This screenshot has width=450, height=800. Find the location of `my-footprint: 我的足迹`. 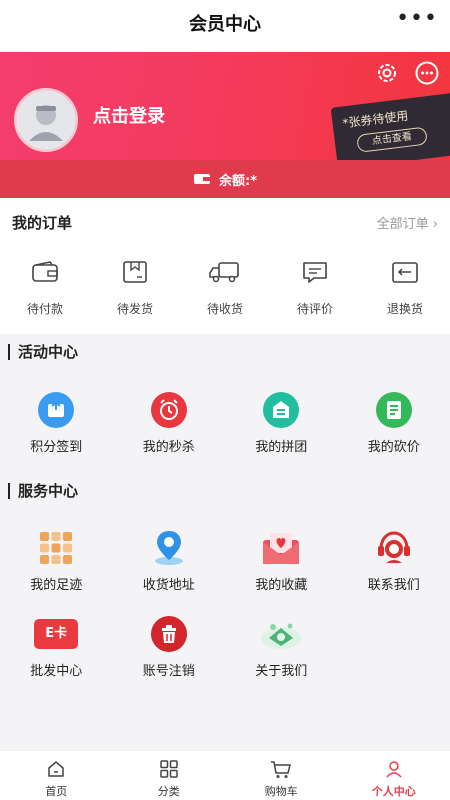

my-footprint: 我的足迹 is located at coordinates (56, 561).